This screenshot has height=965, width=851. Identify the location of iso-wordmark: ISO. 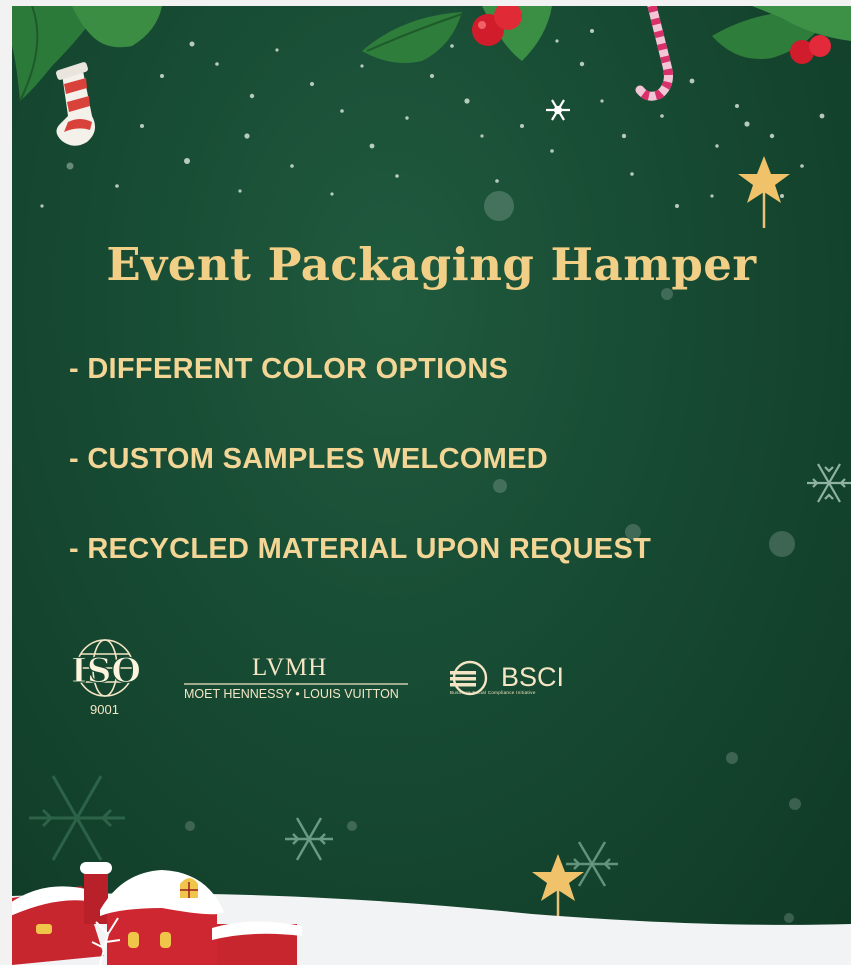
(105, 670).